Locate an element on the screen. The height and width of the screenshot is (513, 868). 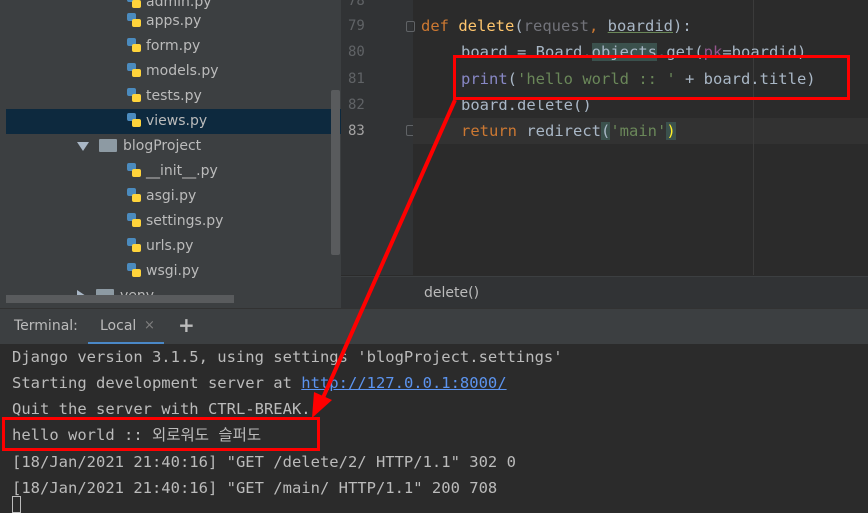
tree-item-tests: tests.py is located at coordinates (164, 96).